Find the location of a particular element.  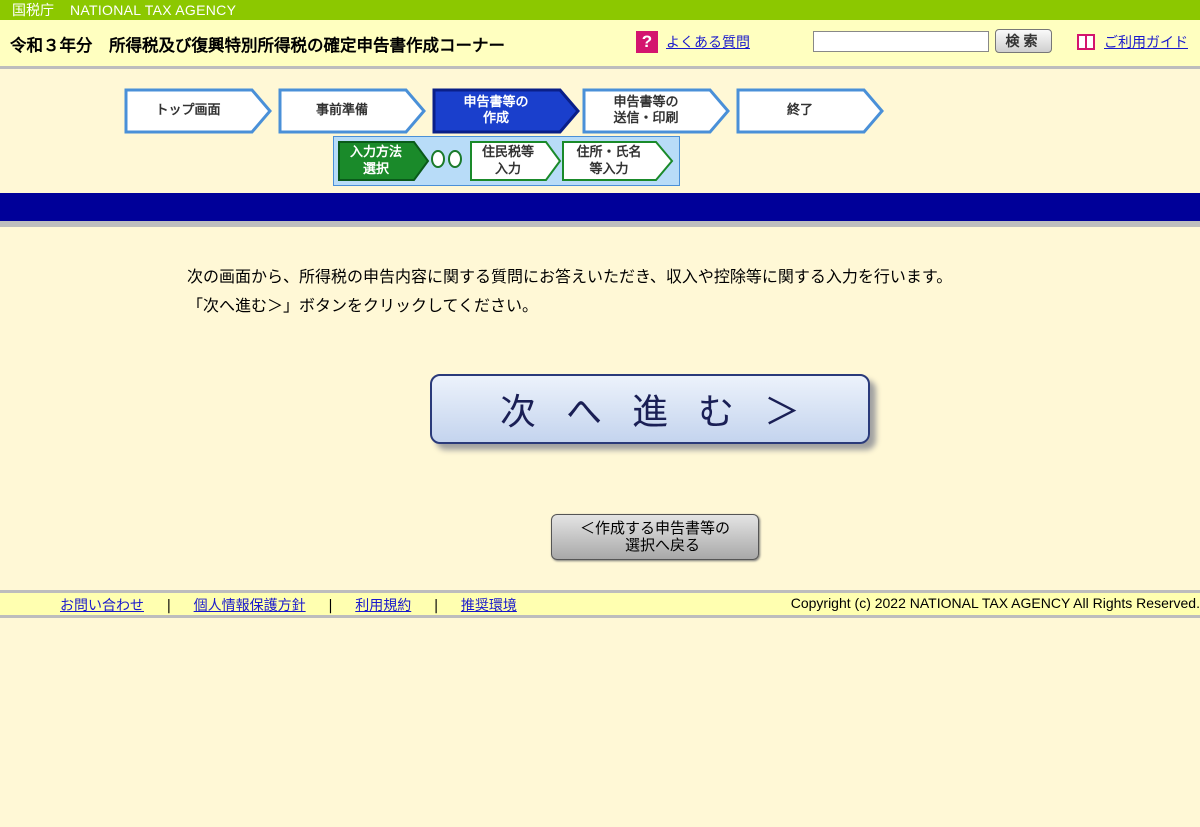

substep-input-method: 入力方法 選択 is located at coordinates (384, 161).